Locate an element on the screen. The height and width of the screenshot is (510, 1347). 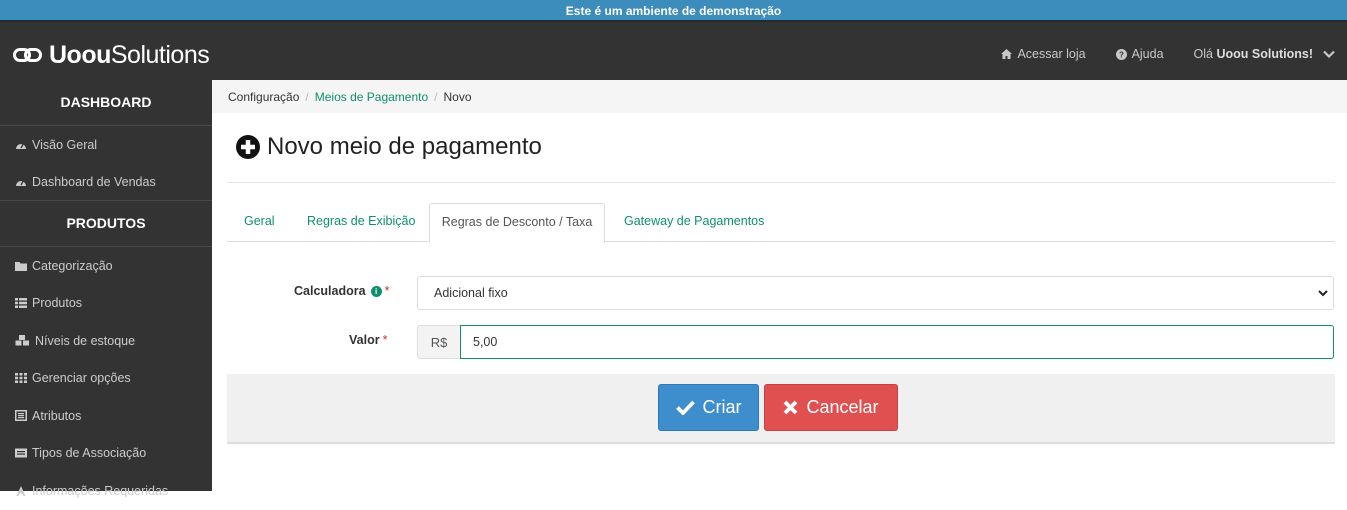
sidebar-item-tipos-associacao: Tipos de Associação is located at coordinates (106, 454).